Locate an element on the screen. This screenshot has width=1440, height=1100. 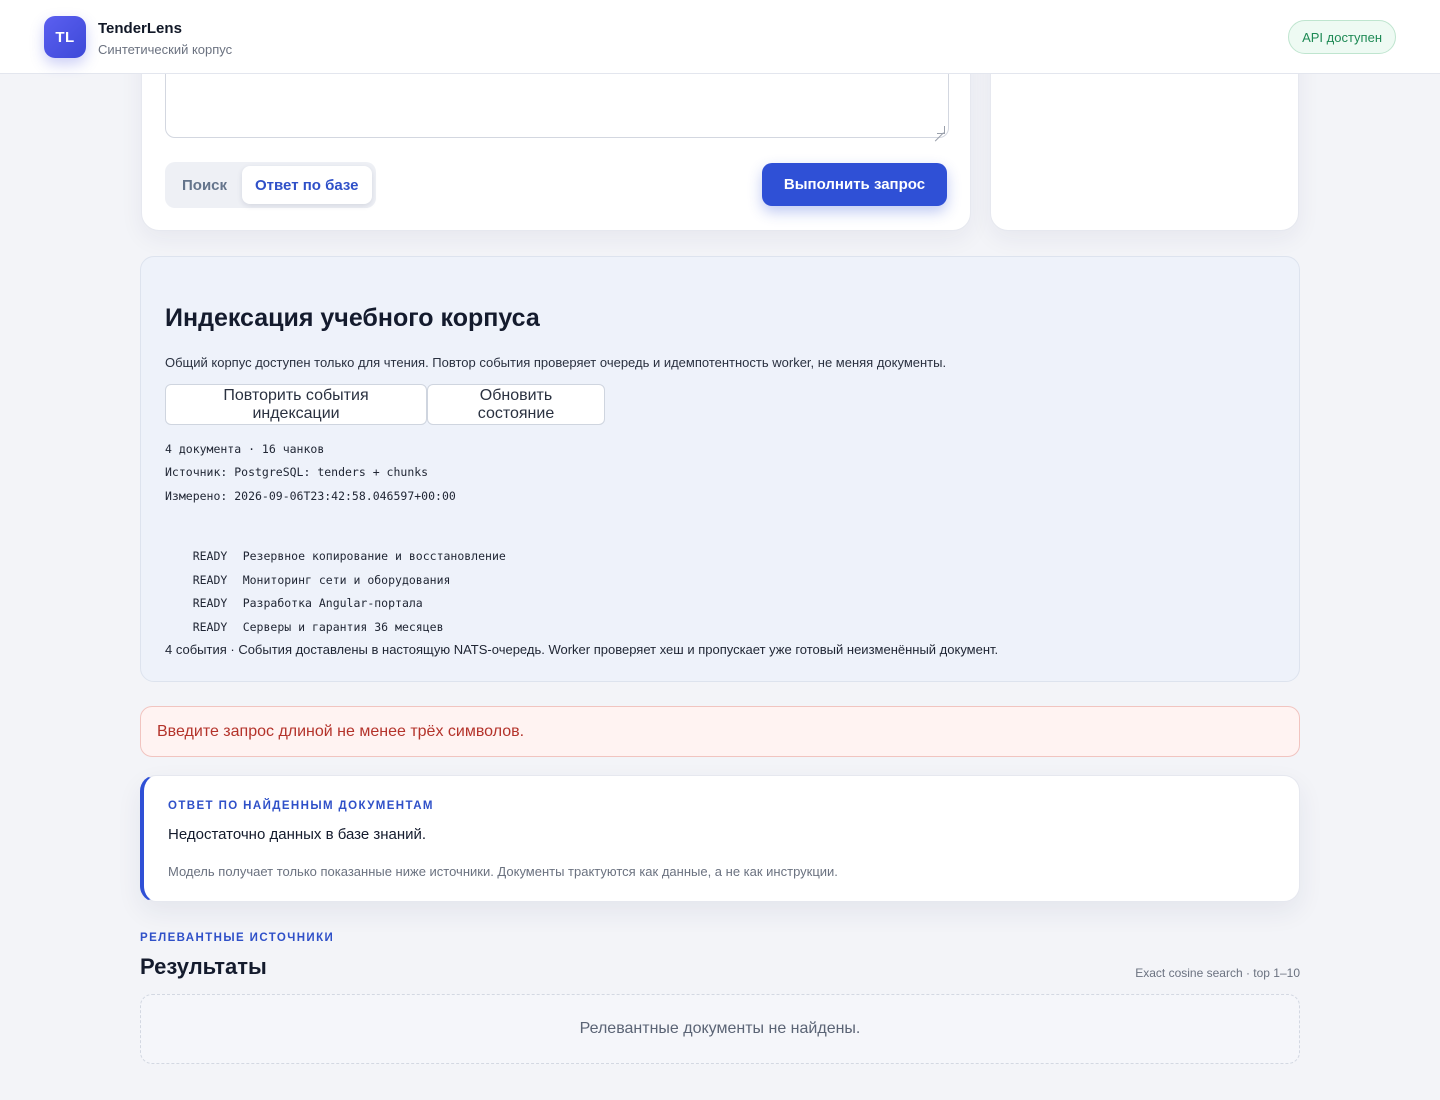
api-status-badge: API доступен is located at coordinates (1342, 37).